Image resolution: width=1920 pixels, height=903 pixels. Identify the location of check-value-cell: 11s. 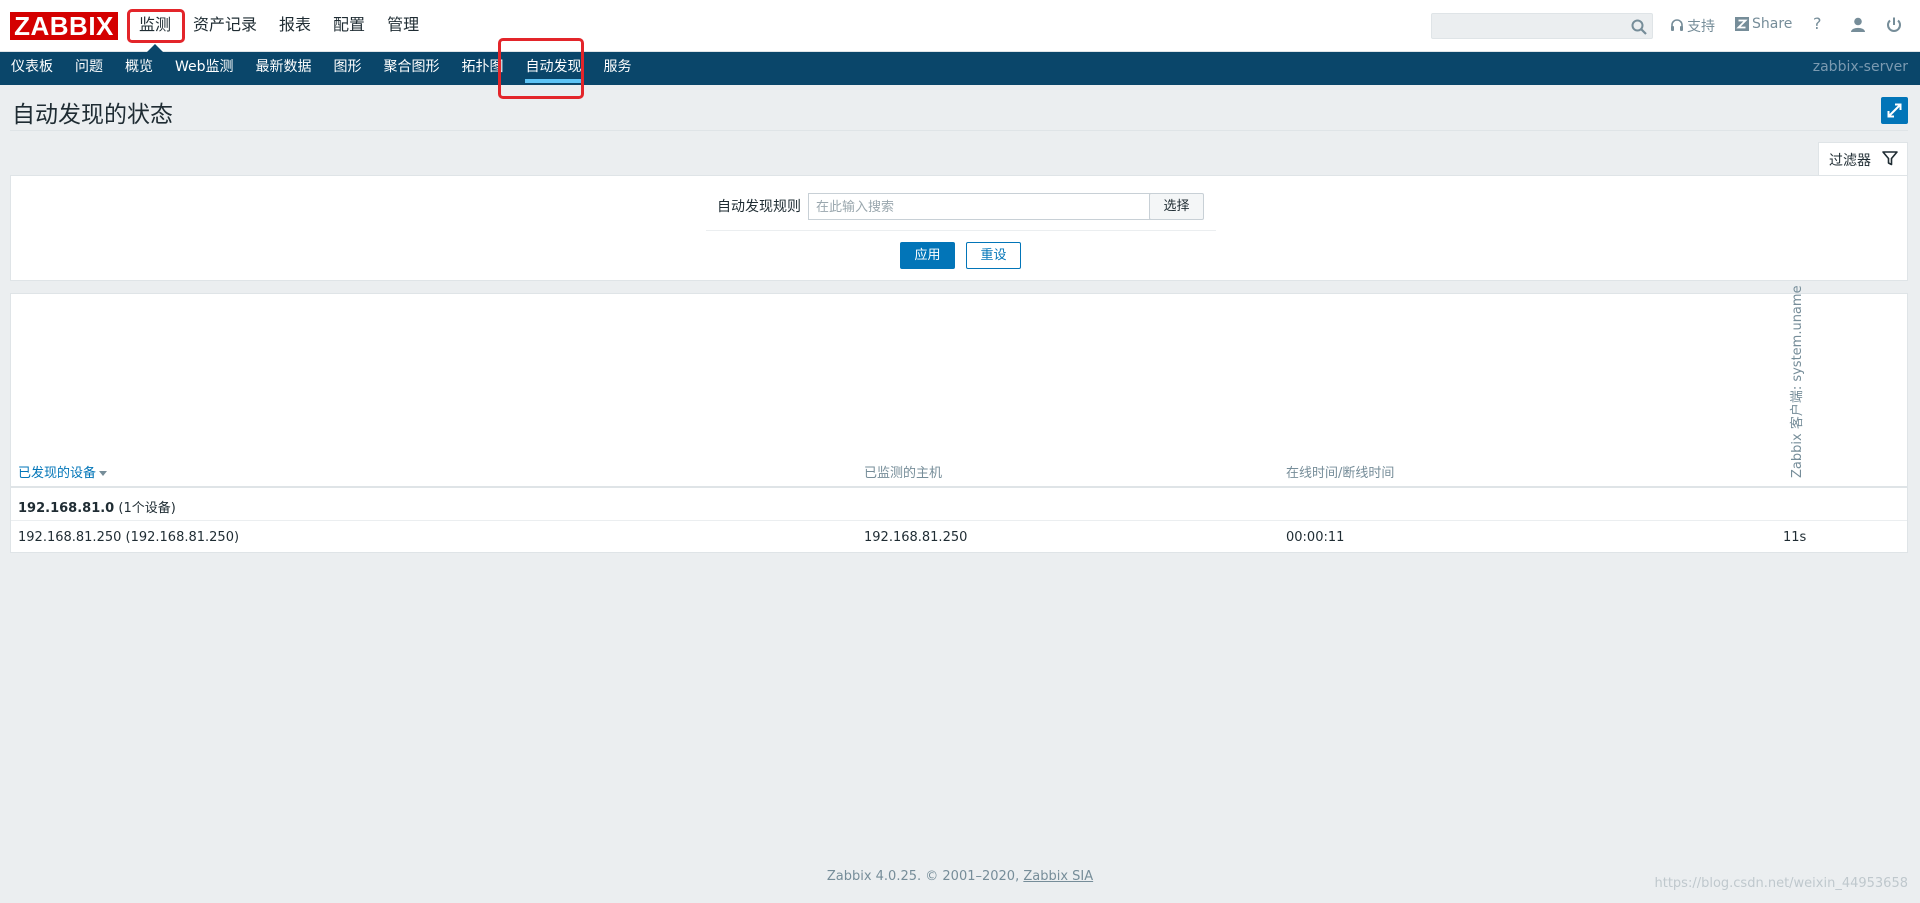
(1795, 537).